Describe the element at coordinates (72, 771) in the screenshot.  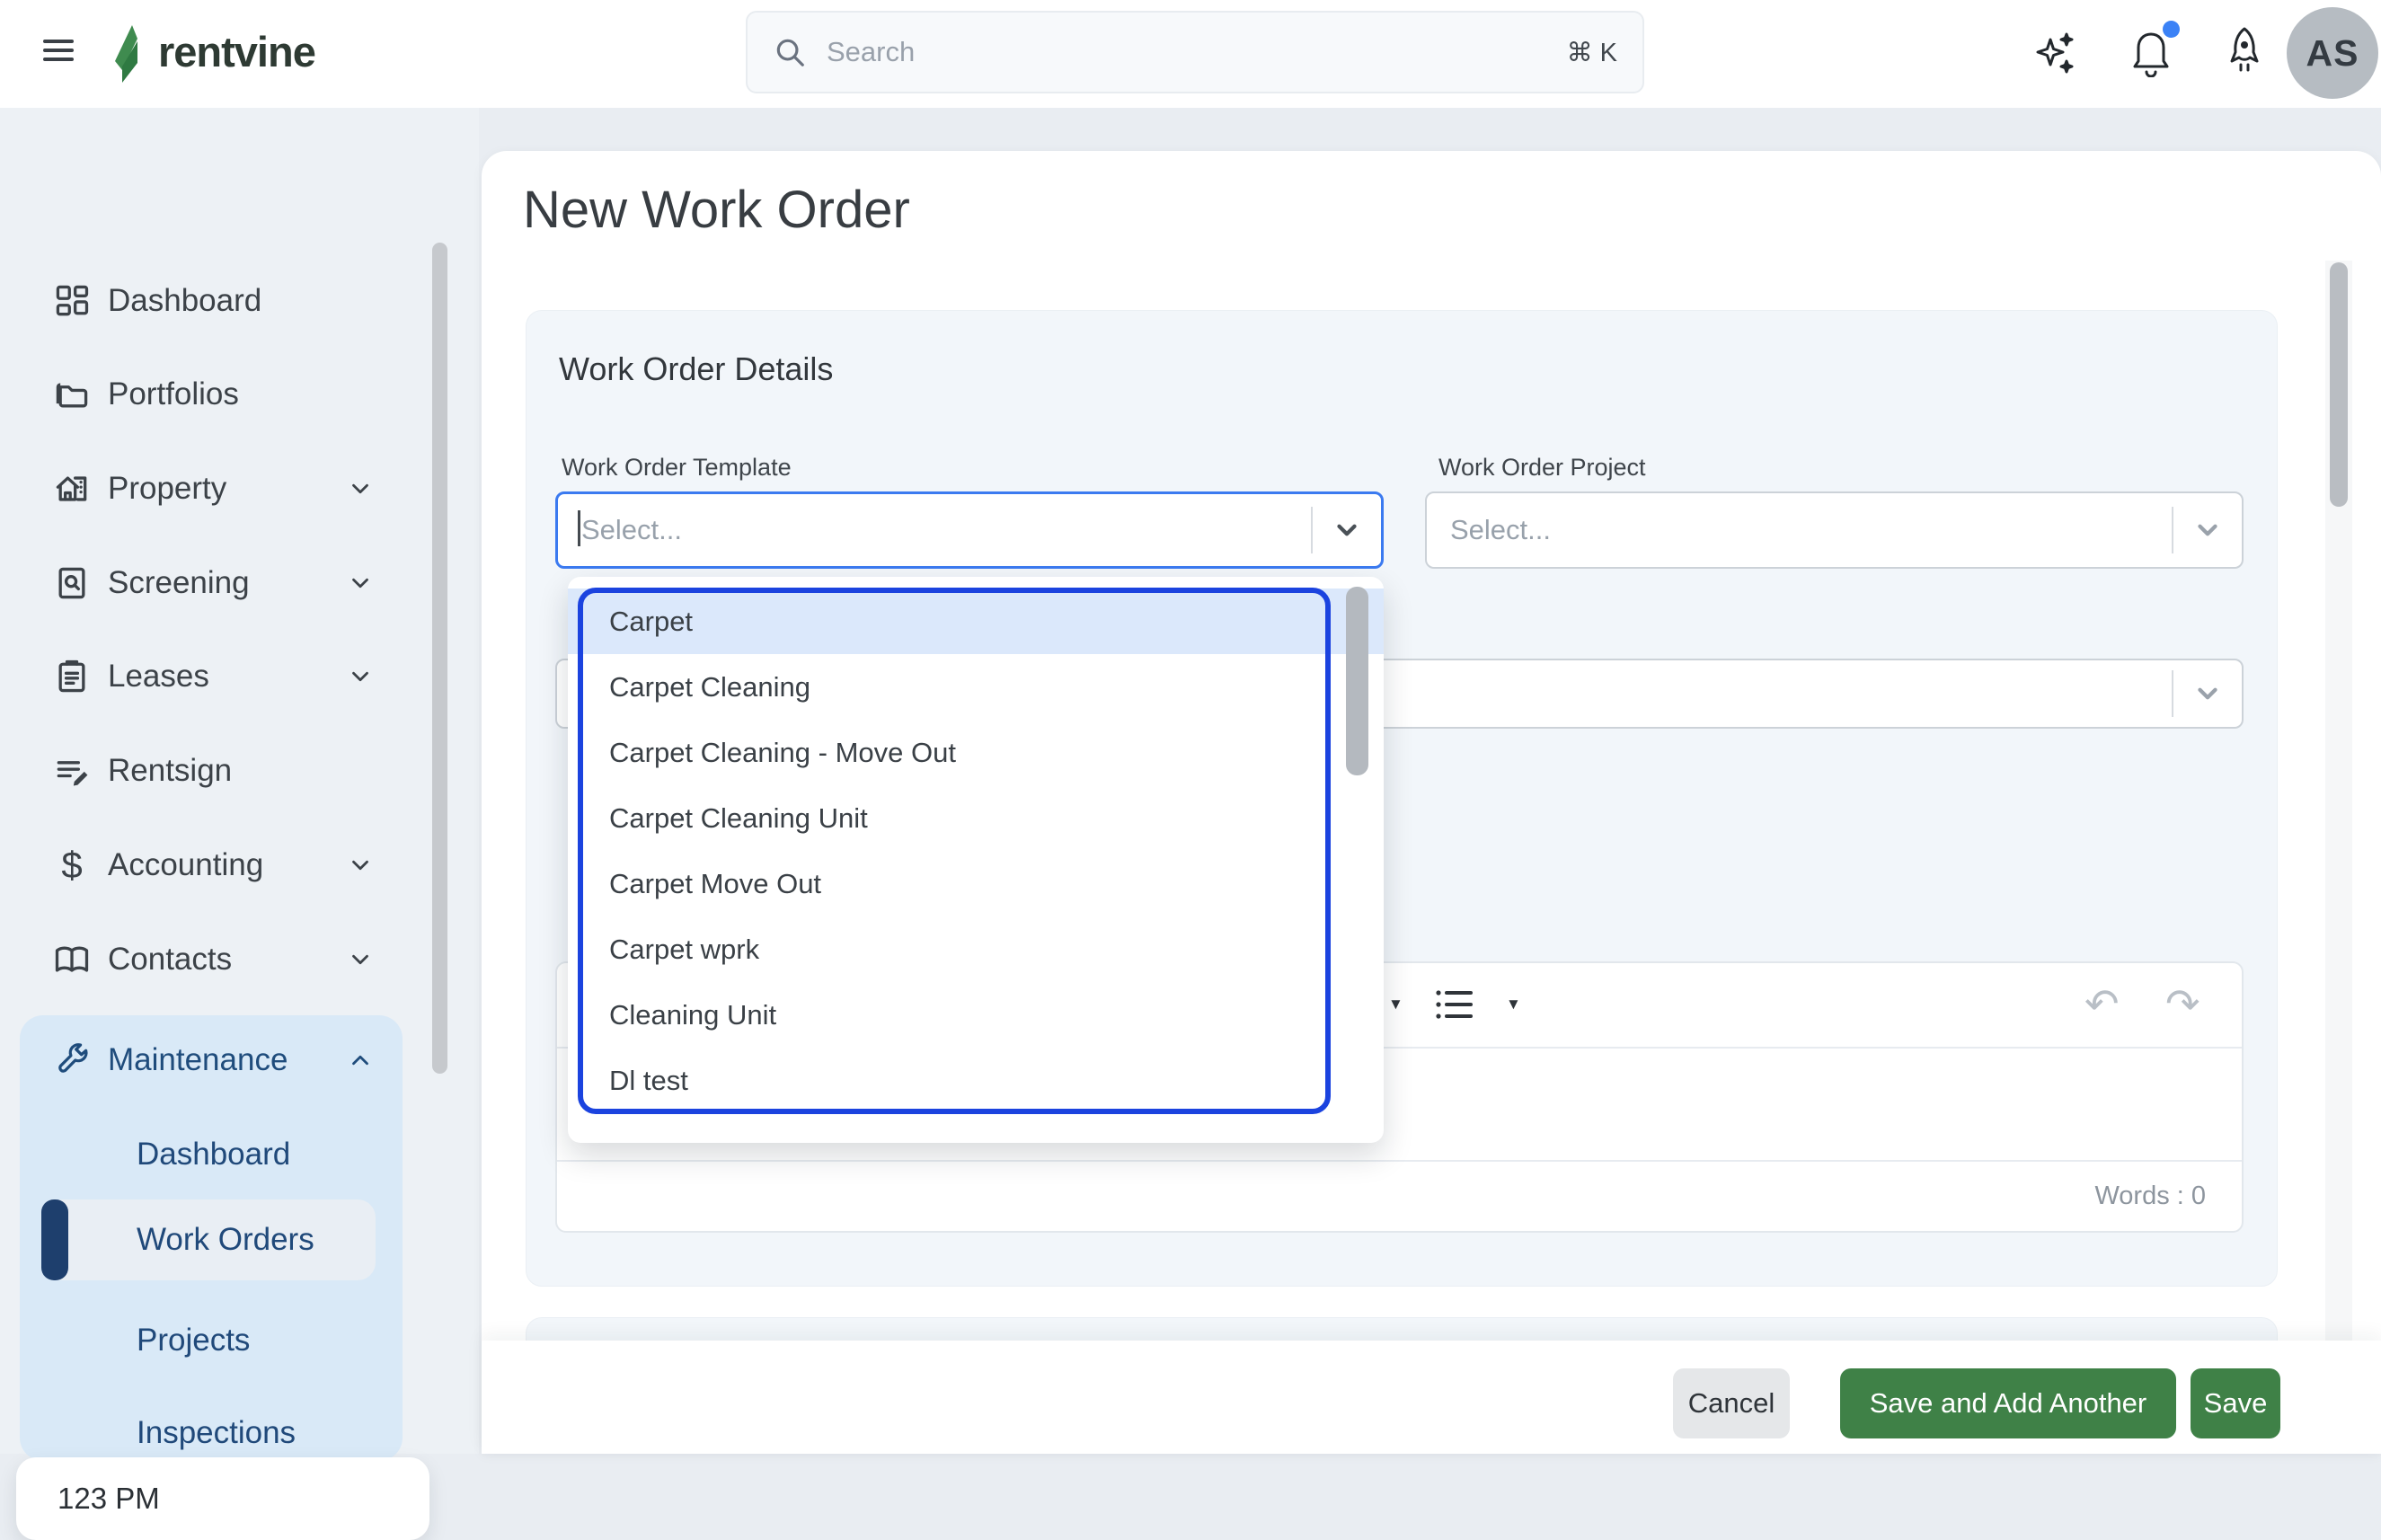
I see `rentsign-signature-icon` at that location.